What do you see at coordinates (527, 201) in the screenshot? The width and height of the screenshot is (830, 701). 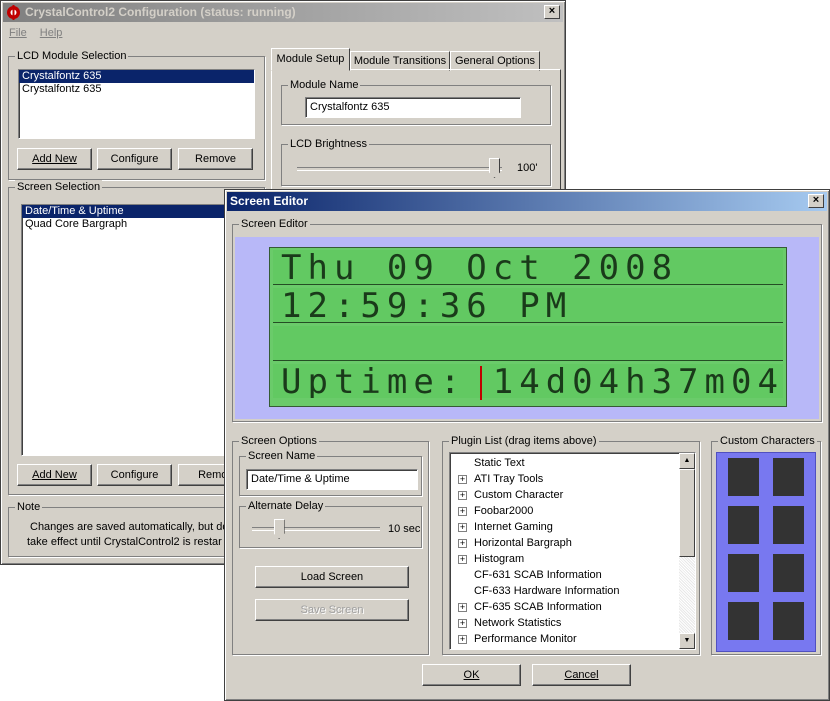 I see `editor-titlebar: Screen Editor ×` at bounding box center [527, 201].